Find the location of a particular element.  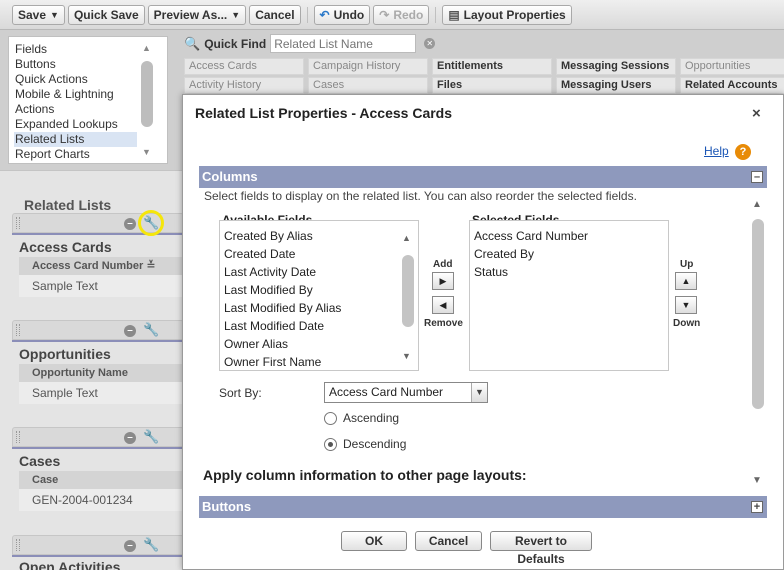

save-button: Save ▼ is located at coordinates (38, 14).